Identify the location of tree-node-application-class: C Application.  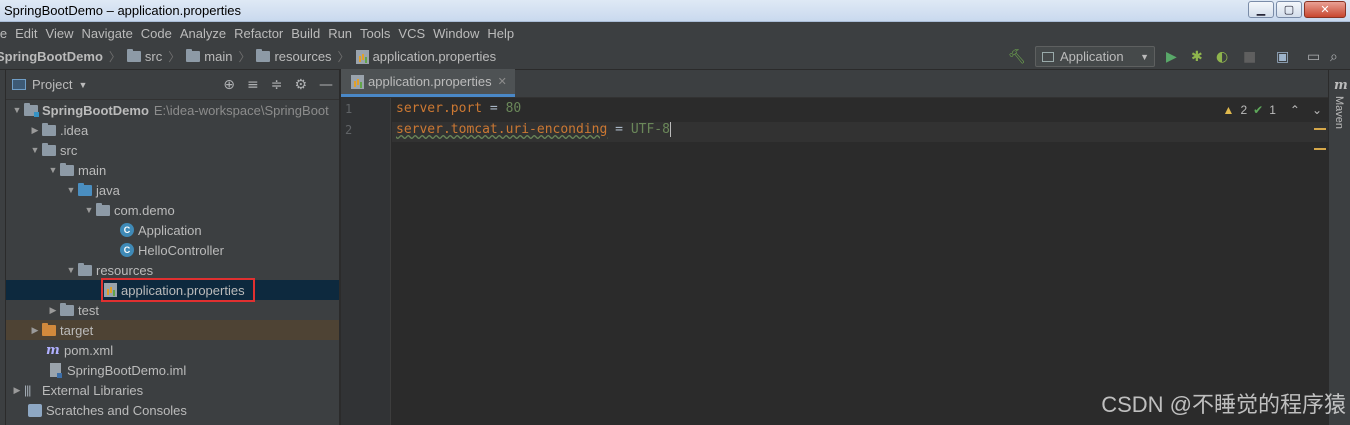
(172, 230).